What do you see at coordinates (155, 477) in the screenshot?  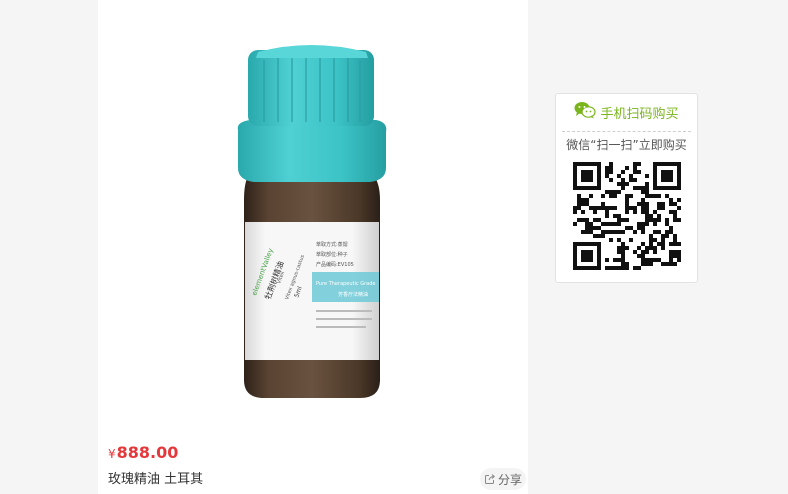 I see `product-title: 玫瑰精油 土耳其` at bounding box center [155, 477].